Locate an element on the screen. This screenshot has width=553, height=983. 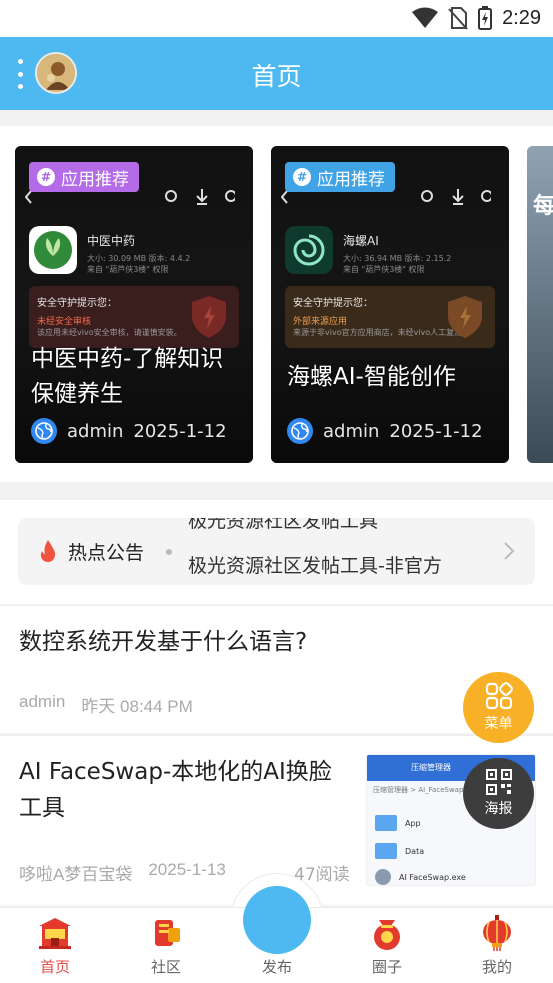
battery-charging-icon is located at coordinates (485, 18).